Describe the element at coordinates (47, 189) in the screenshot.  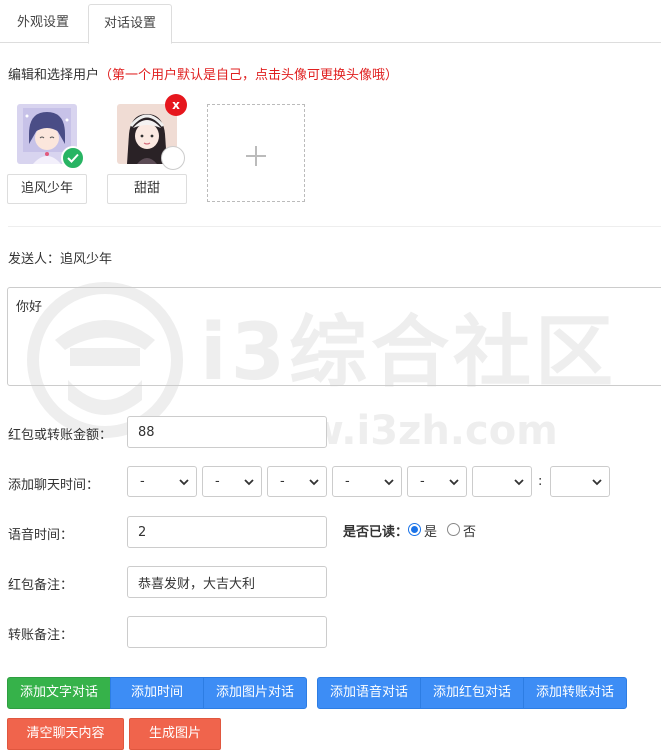
I see `user-name: 追风少年` at that location.